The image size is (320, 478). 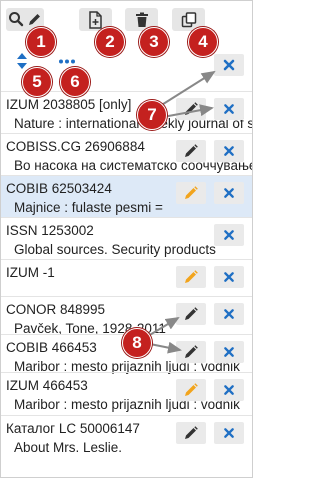 I want to click on callout-badge: 7, so click(x=152, y=115).